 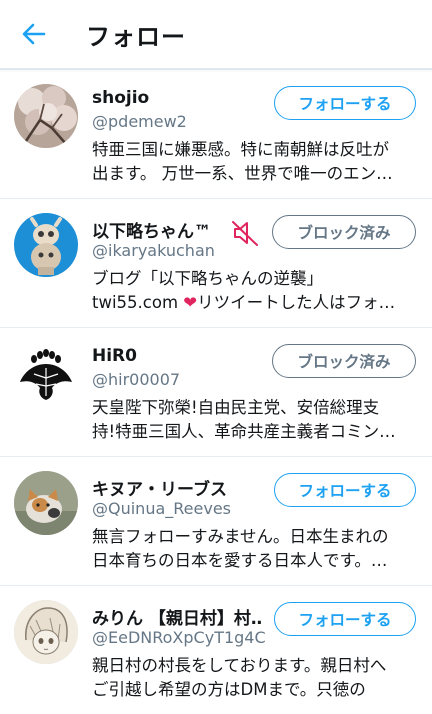 I want to click on bio-line: 親日村の村長をしております。親日村へ, so click(x=239, y=665).